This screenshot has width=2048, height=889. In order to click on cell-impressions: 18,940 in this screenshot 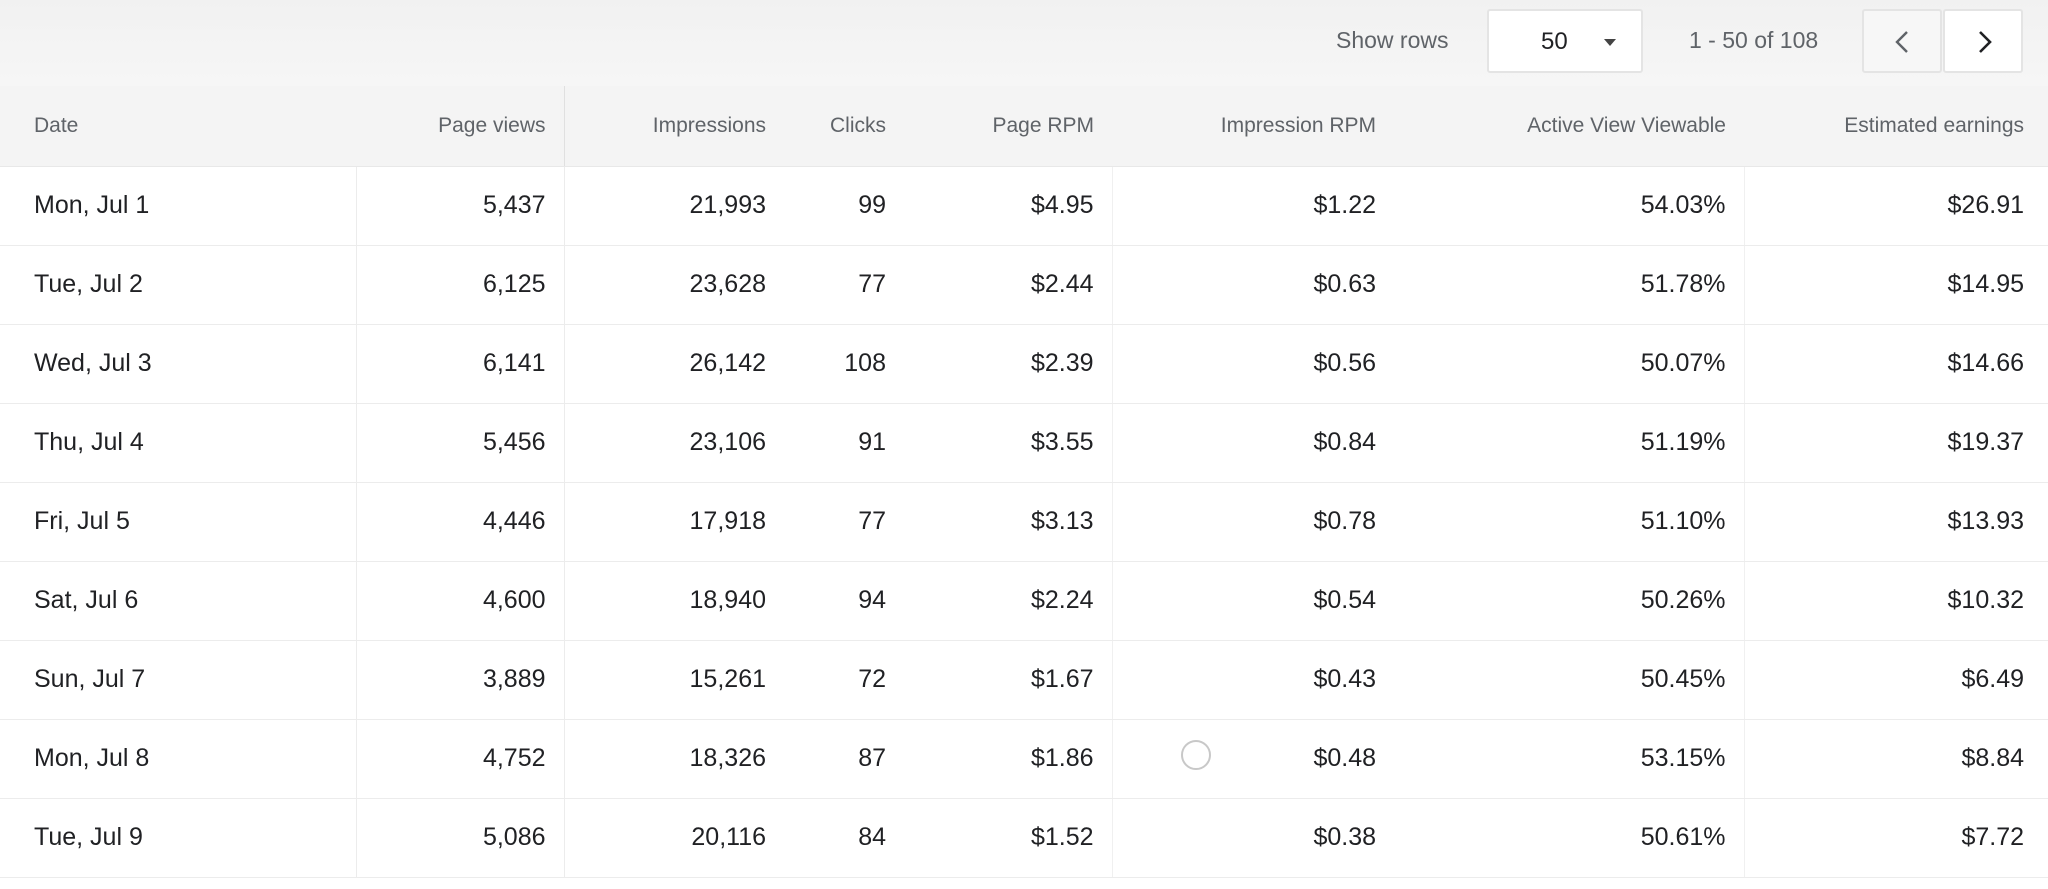, I will do `click(674, 601)`.